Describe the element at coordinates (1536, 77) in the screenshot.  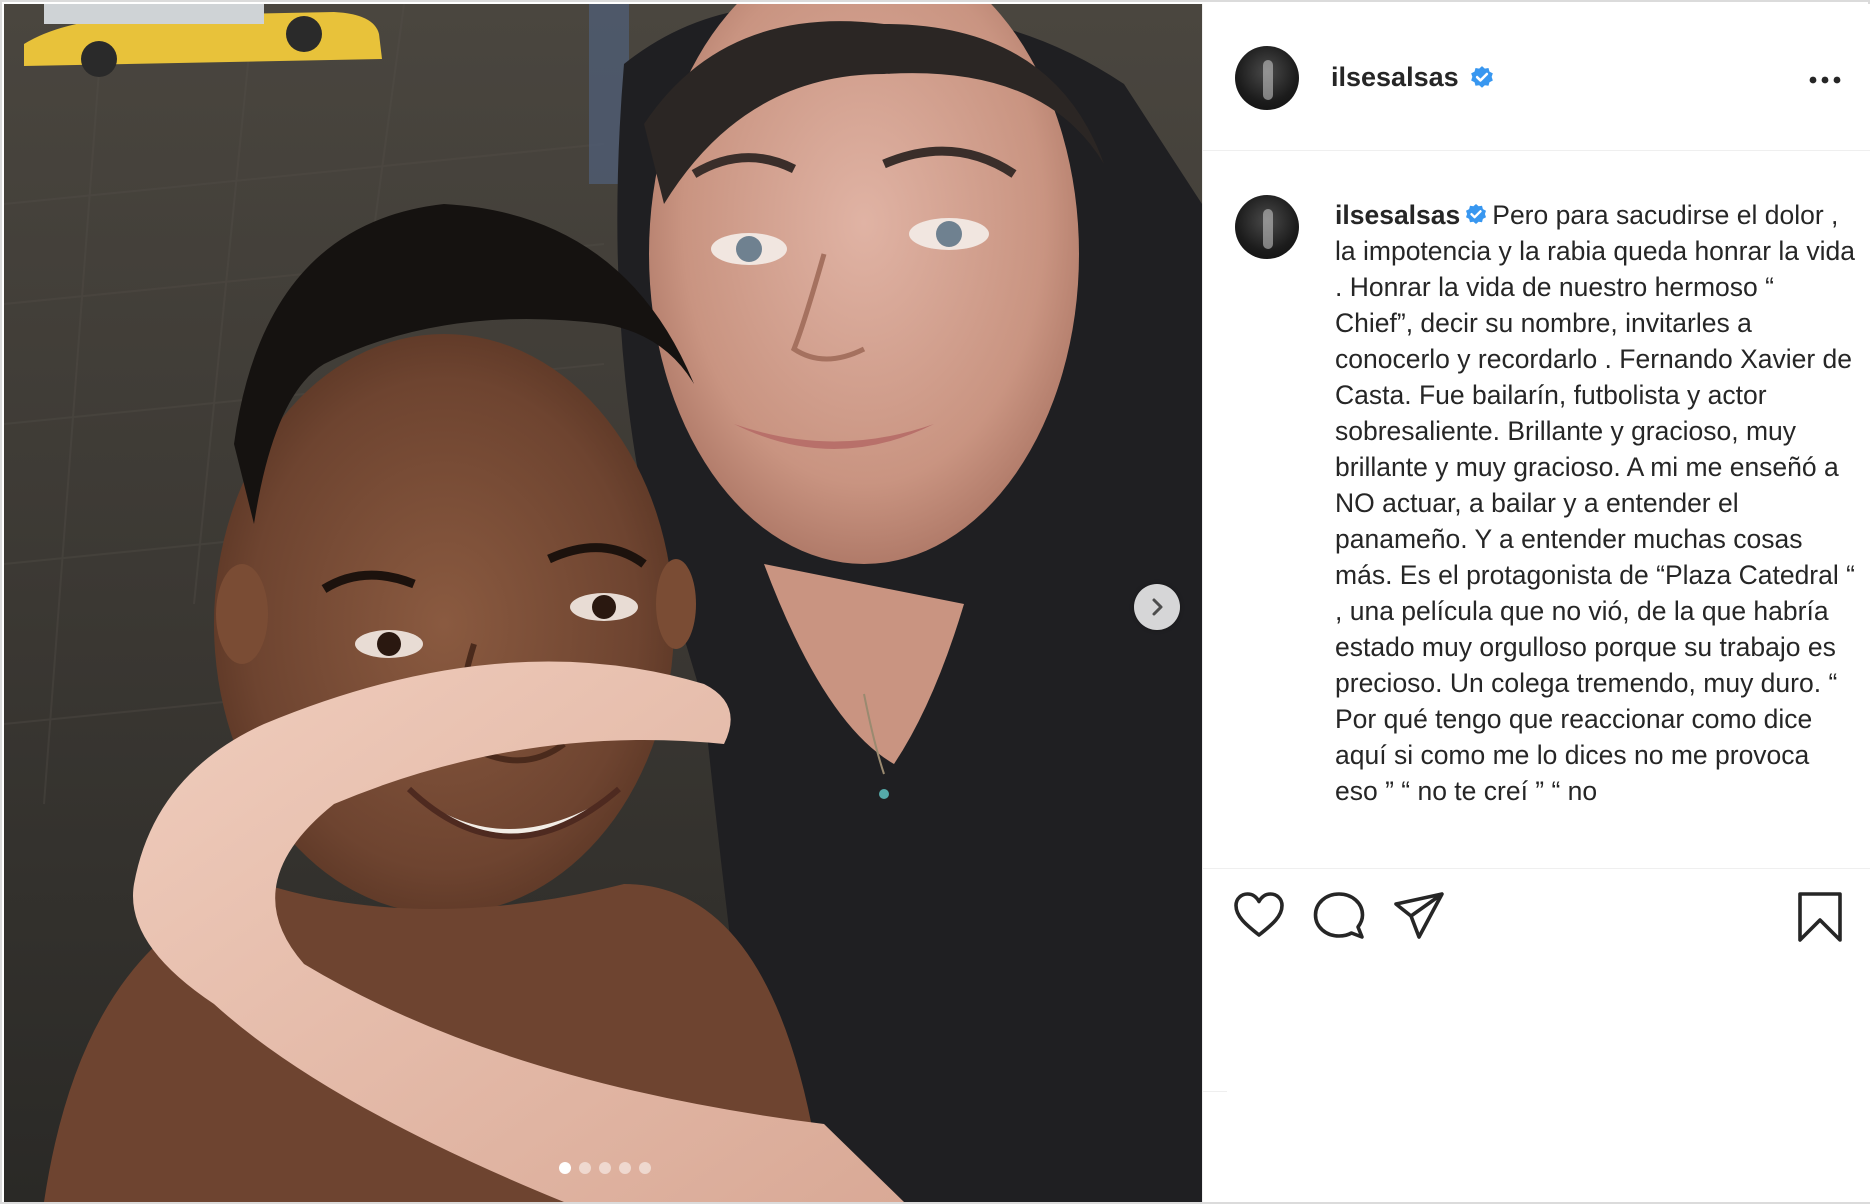
I see `post-header: ilsesalsas` at that location.